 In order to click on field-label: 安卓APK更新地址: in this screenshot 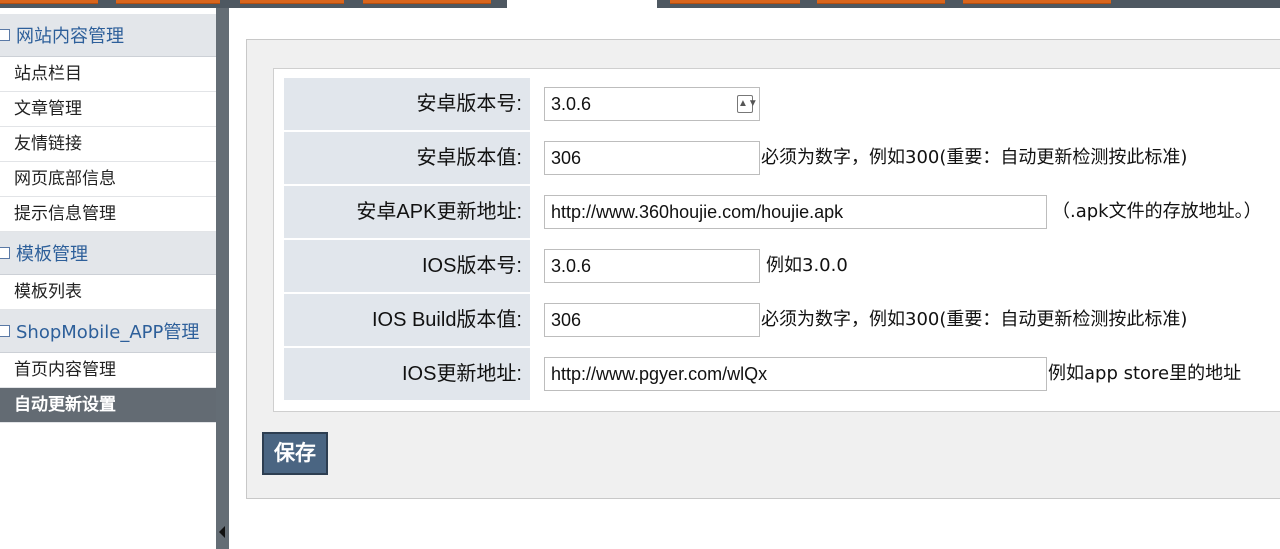, I will do `click(407, 212)`.